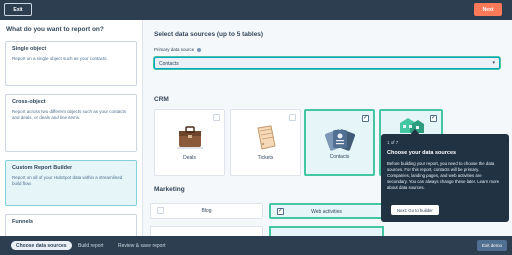 This screenshot has height=255, width=512. Describe the element at coordinates (199, 49) in the screenshot. I see `info-icon` at that location.